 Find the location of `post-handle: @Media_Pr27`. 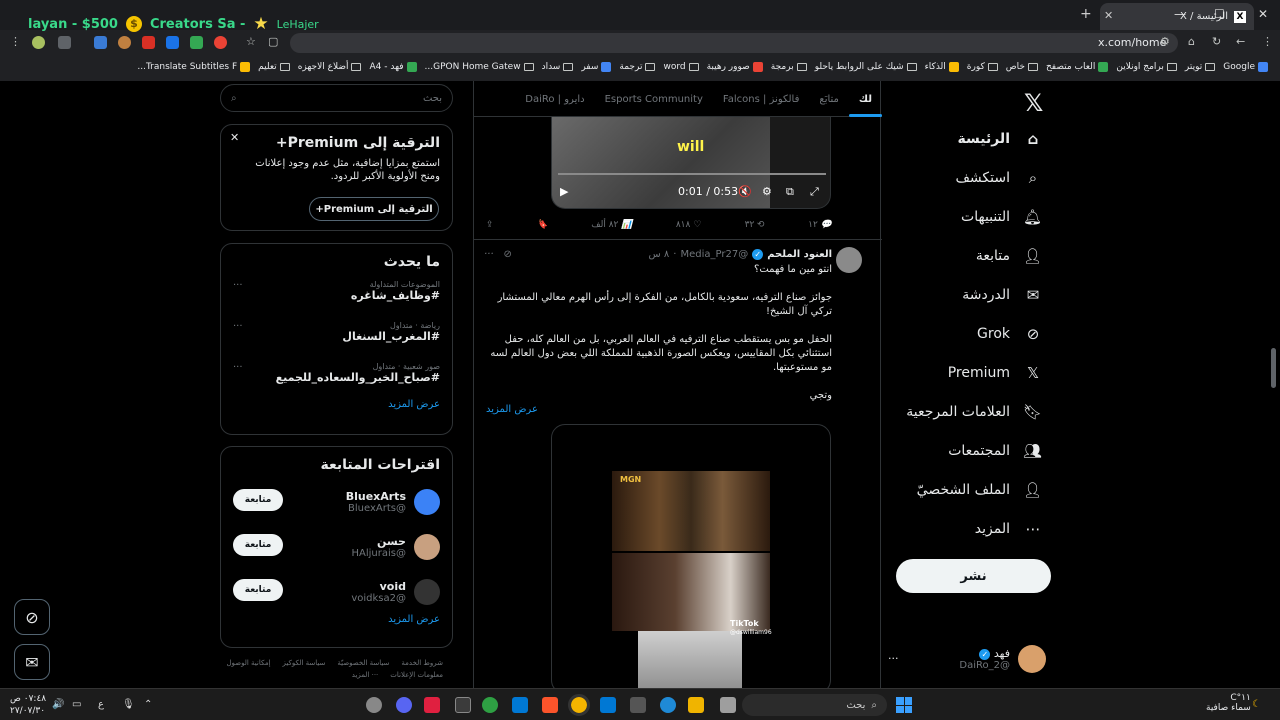

post-handle: @Media_Pr27 is located at coordinates (714, 254).